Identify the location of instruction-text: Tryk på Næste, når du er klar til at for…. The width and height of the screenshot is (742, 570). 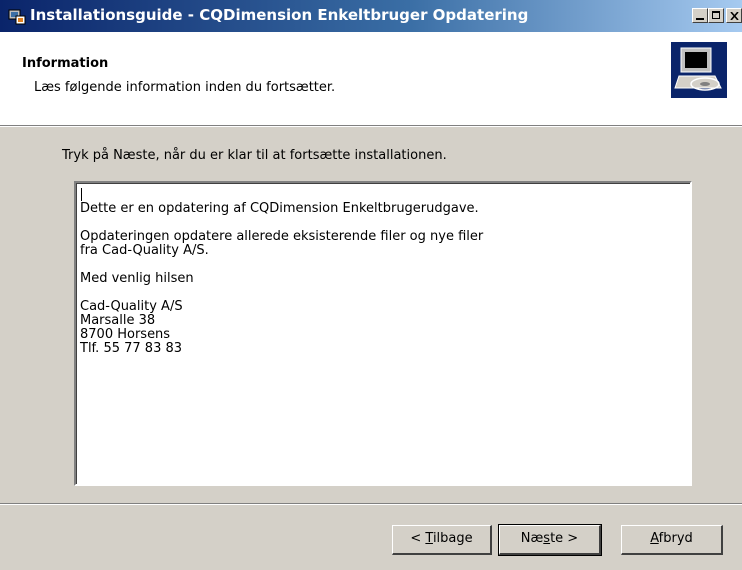
(254, 155).